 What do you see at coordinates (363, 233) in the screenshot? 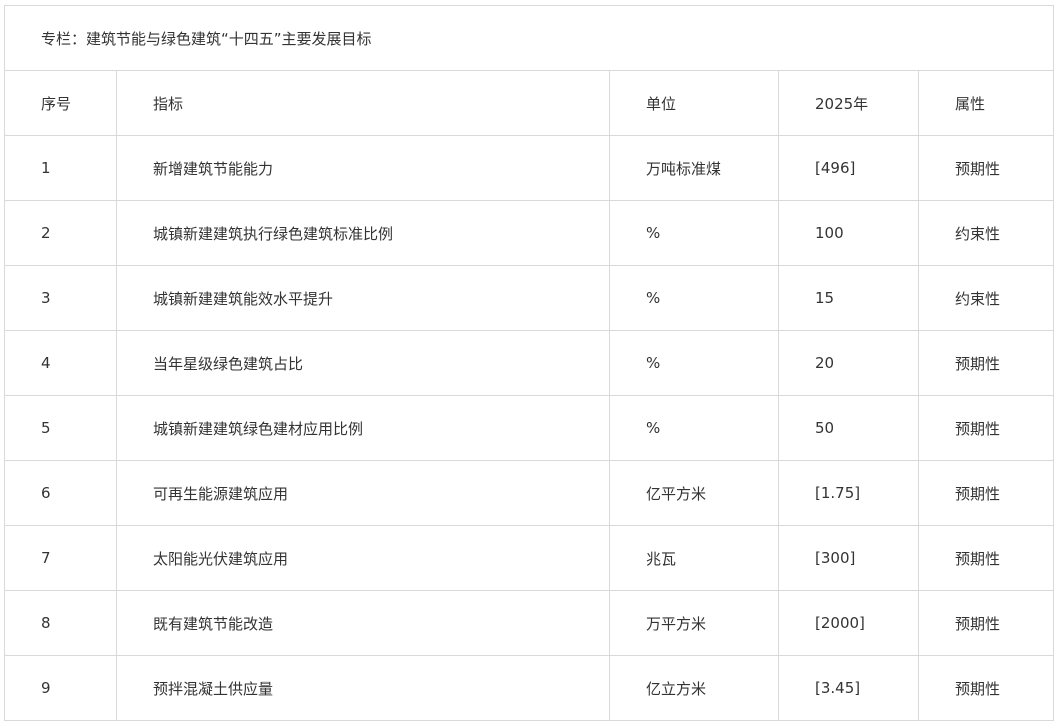
I see `cell-indicator: 城镇新建建筑执行绿色建筑标准比例` at bounding box center [363, 233].